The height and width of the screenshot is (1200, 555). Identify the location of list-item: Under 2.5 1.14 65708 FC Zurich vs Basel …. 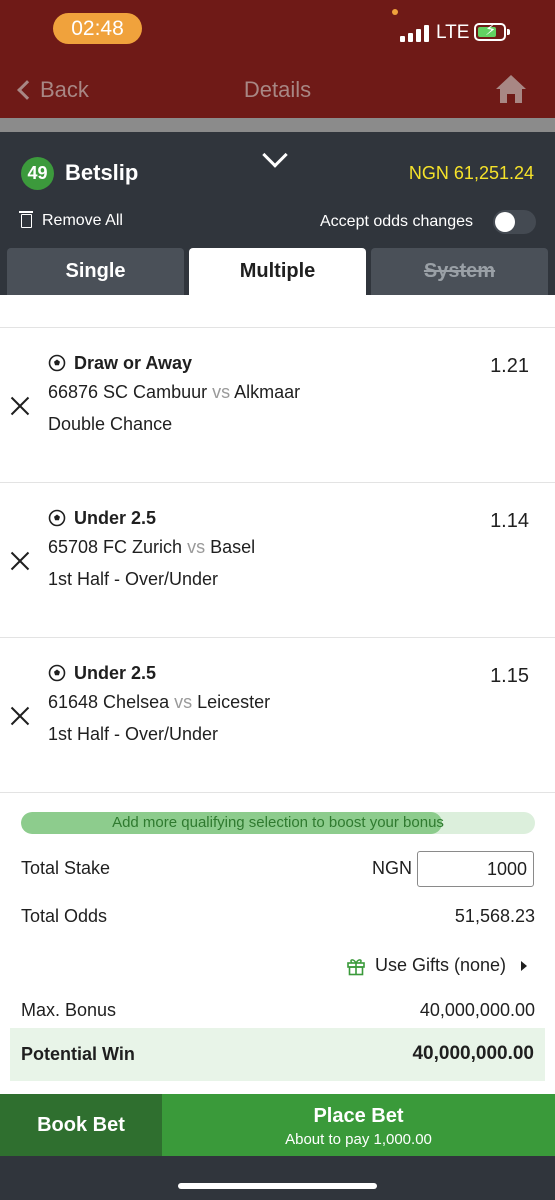
(277, 560).